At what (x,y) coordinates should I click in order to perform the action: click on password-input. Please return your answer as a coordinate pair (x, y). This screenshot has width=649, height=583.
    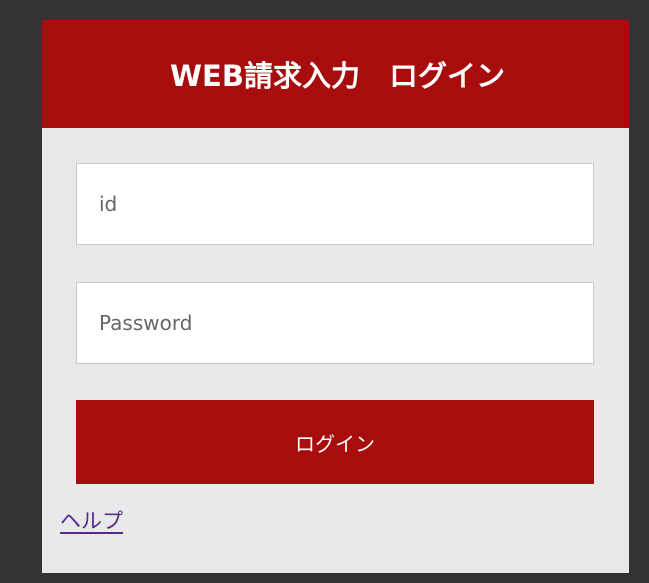
    Looking at the image, I should click on (335, 323).